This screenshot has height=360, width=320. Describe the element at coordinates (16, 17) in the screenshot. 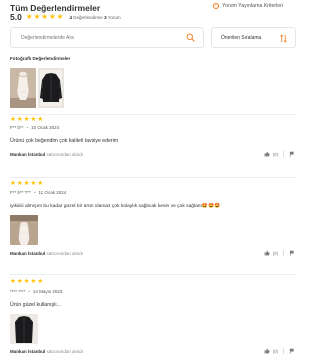

I see `average-score: 5.0` at that location.